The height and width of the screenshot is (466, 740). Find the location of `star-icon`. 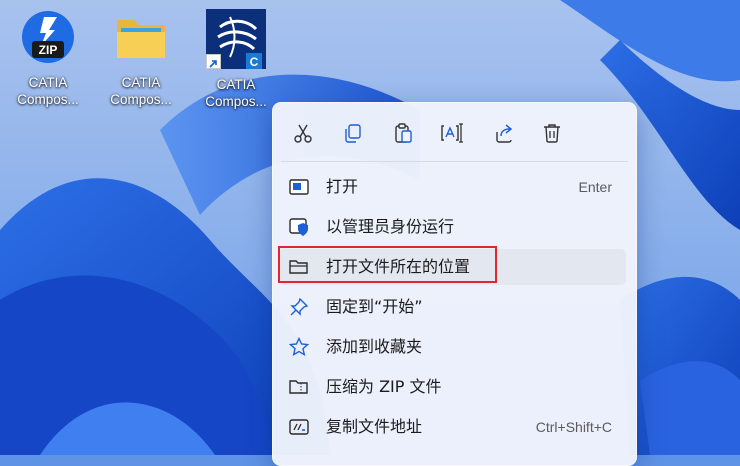

star-icon is located at coordinates (299, 347).